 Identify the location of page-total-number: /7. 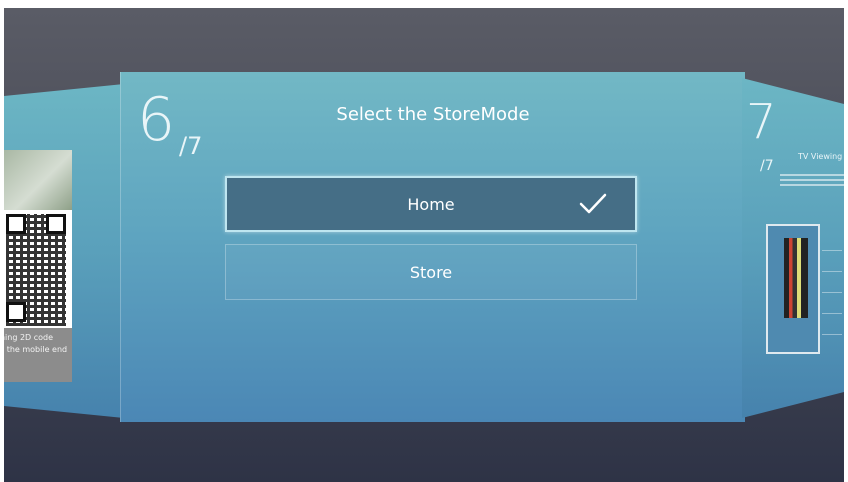
(191, 146).